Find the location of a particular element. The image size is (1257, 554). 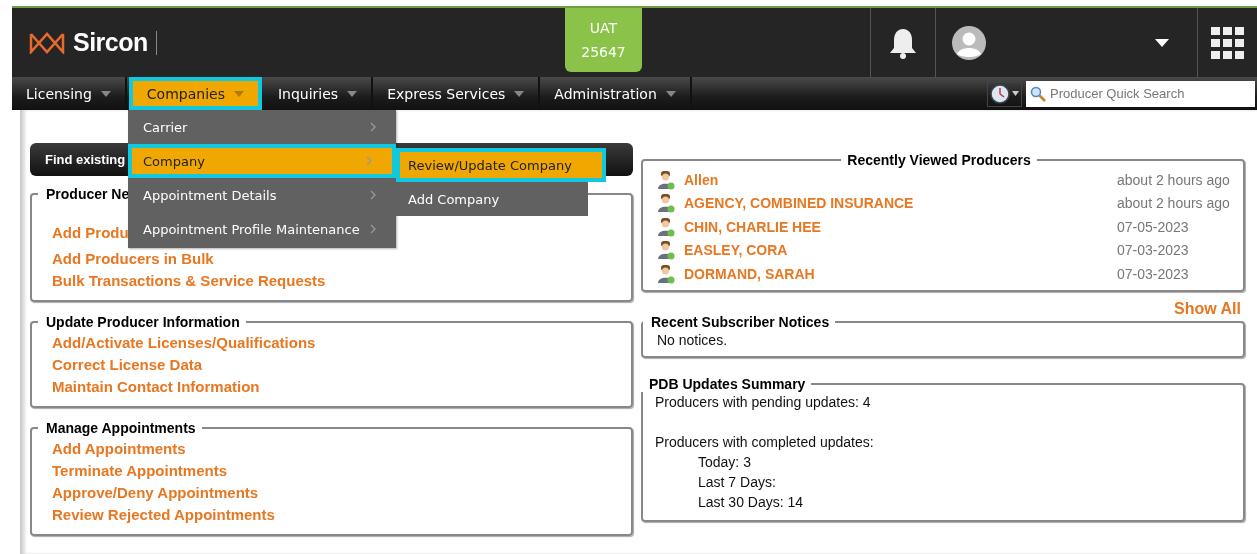

link: Add/Activate Licenses/Qualifications is located at coordinates (184, 343).